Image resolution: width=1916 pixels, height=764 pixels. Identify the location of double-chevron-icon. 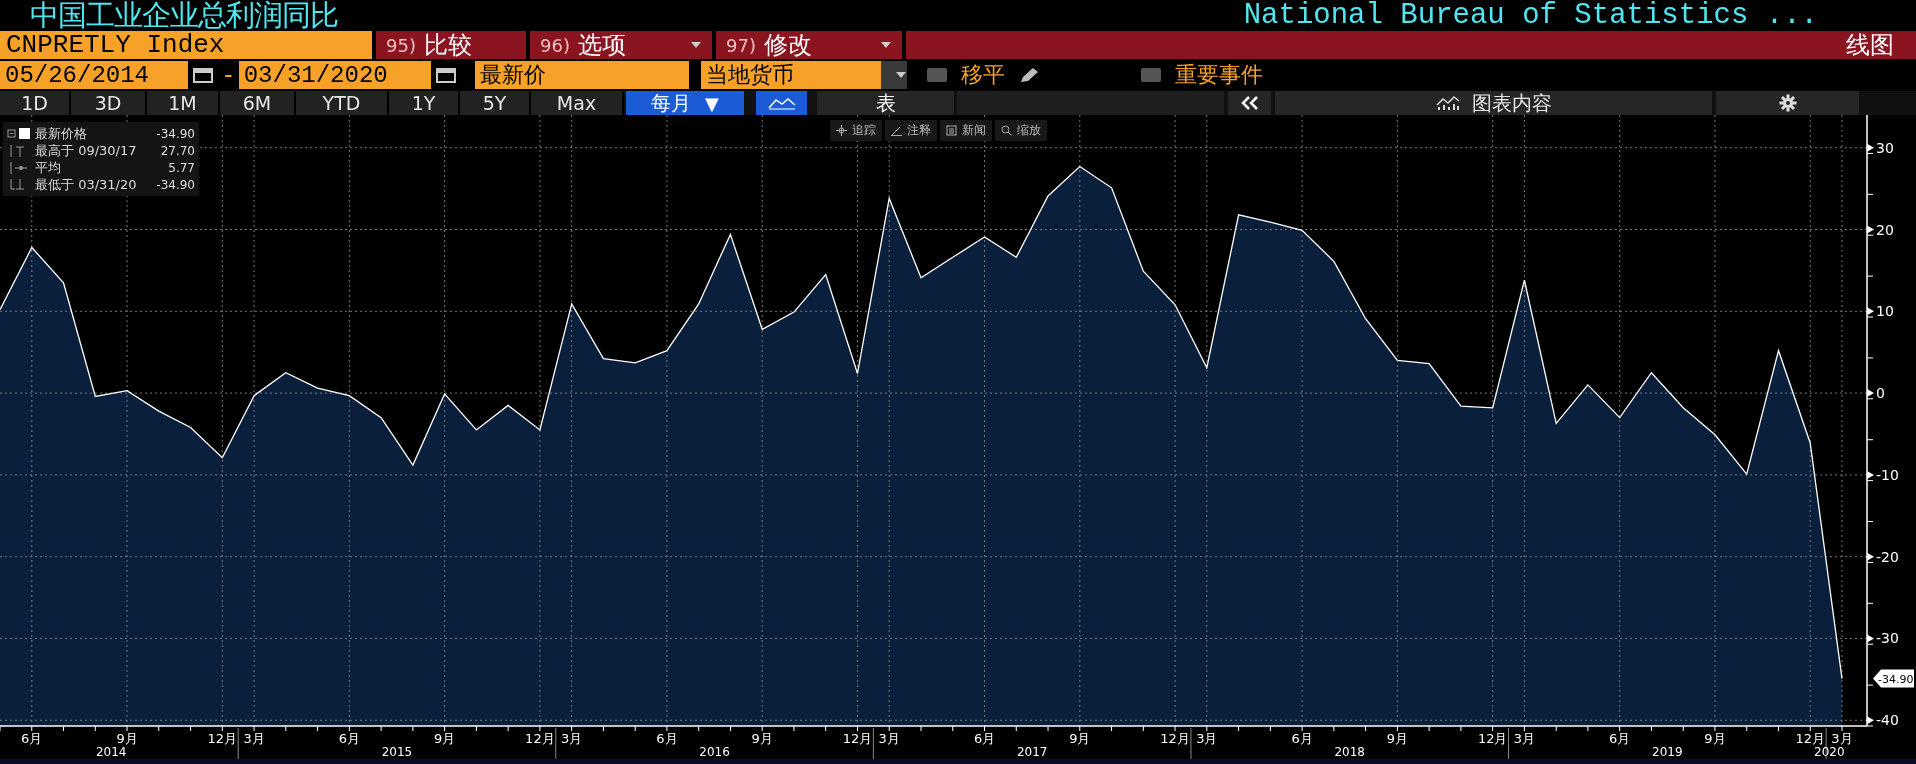
(1249, 103).